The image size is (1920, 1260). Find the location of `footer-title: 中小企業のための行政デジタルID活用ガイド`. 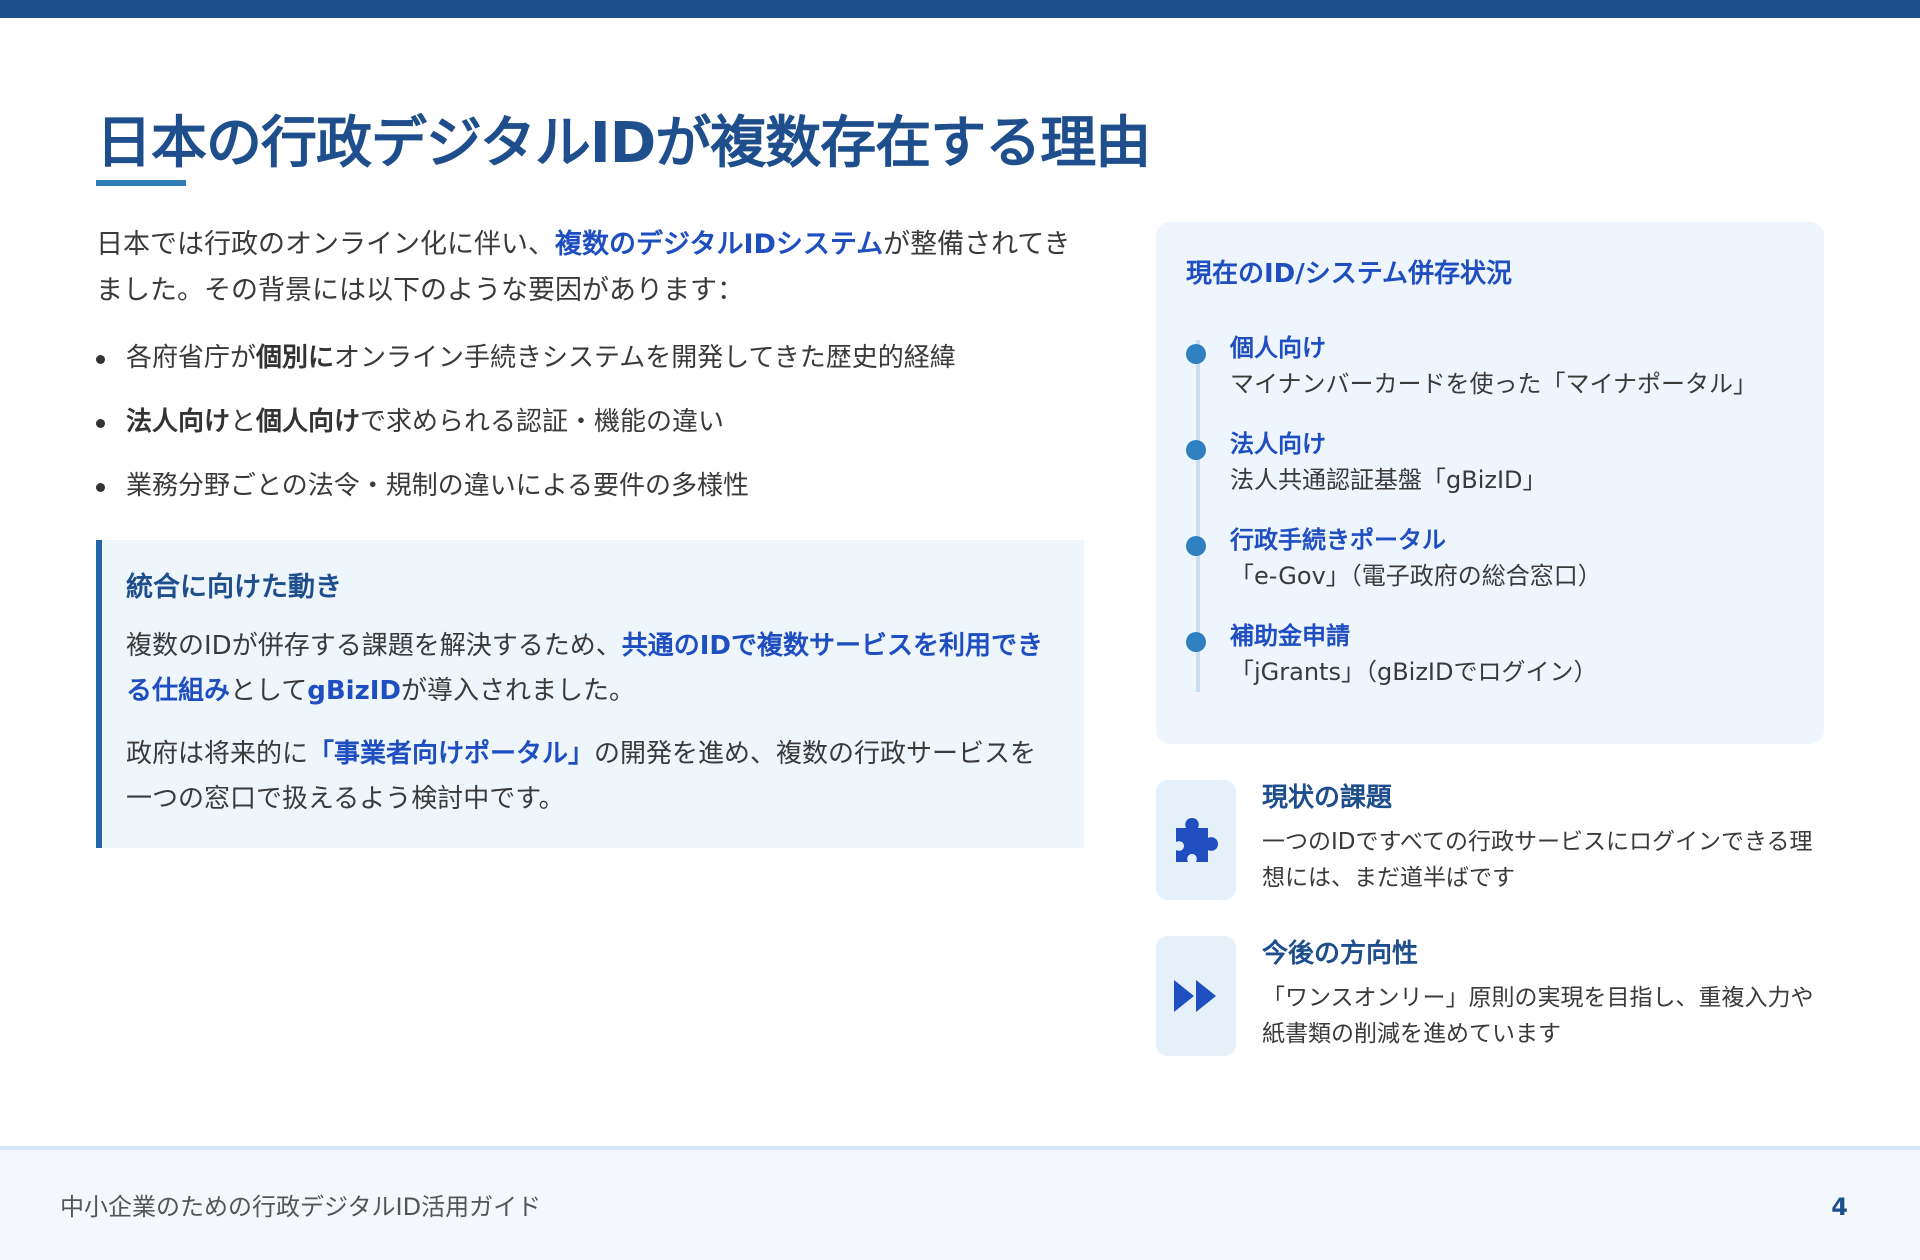

footer-title: 中小企業のための行政デジタルID活用ガイド is located at coordinates (301, 1207).